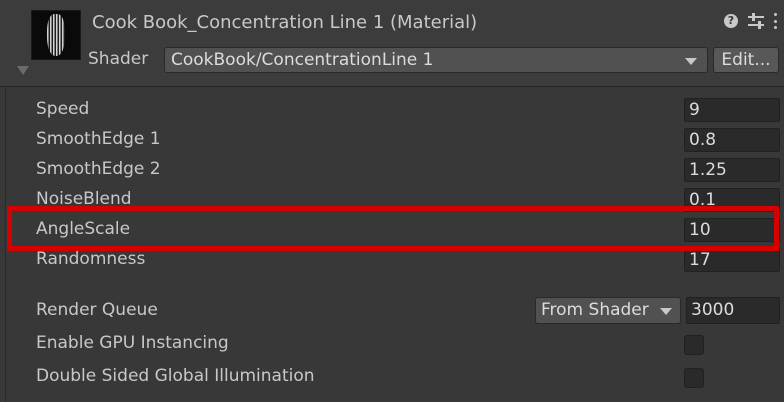 The height and width of the screenshot is (402, 784). I want to click on collapse-triangle-icon, so click(23, 70).